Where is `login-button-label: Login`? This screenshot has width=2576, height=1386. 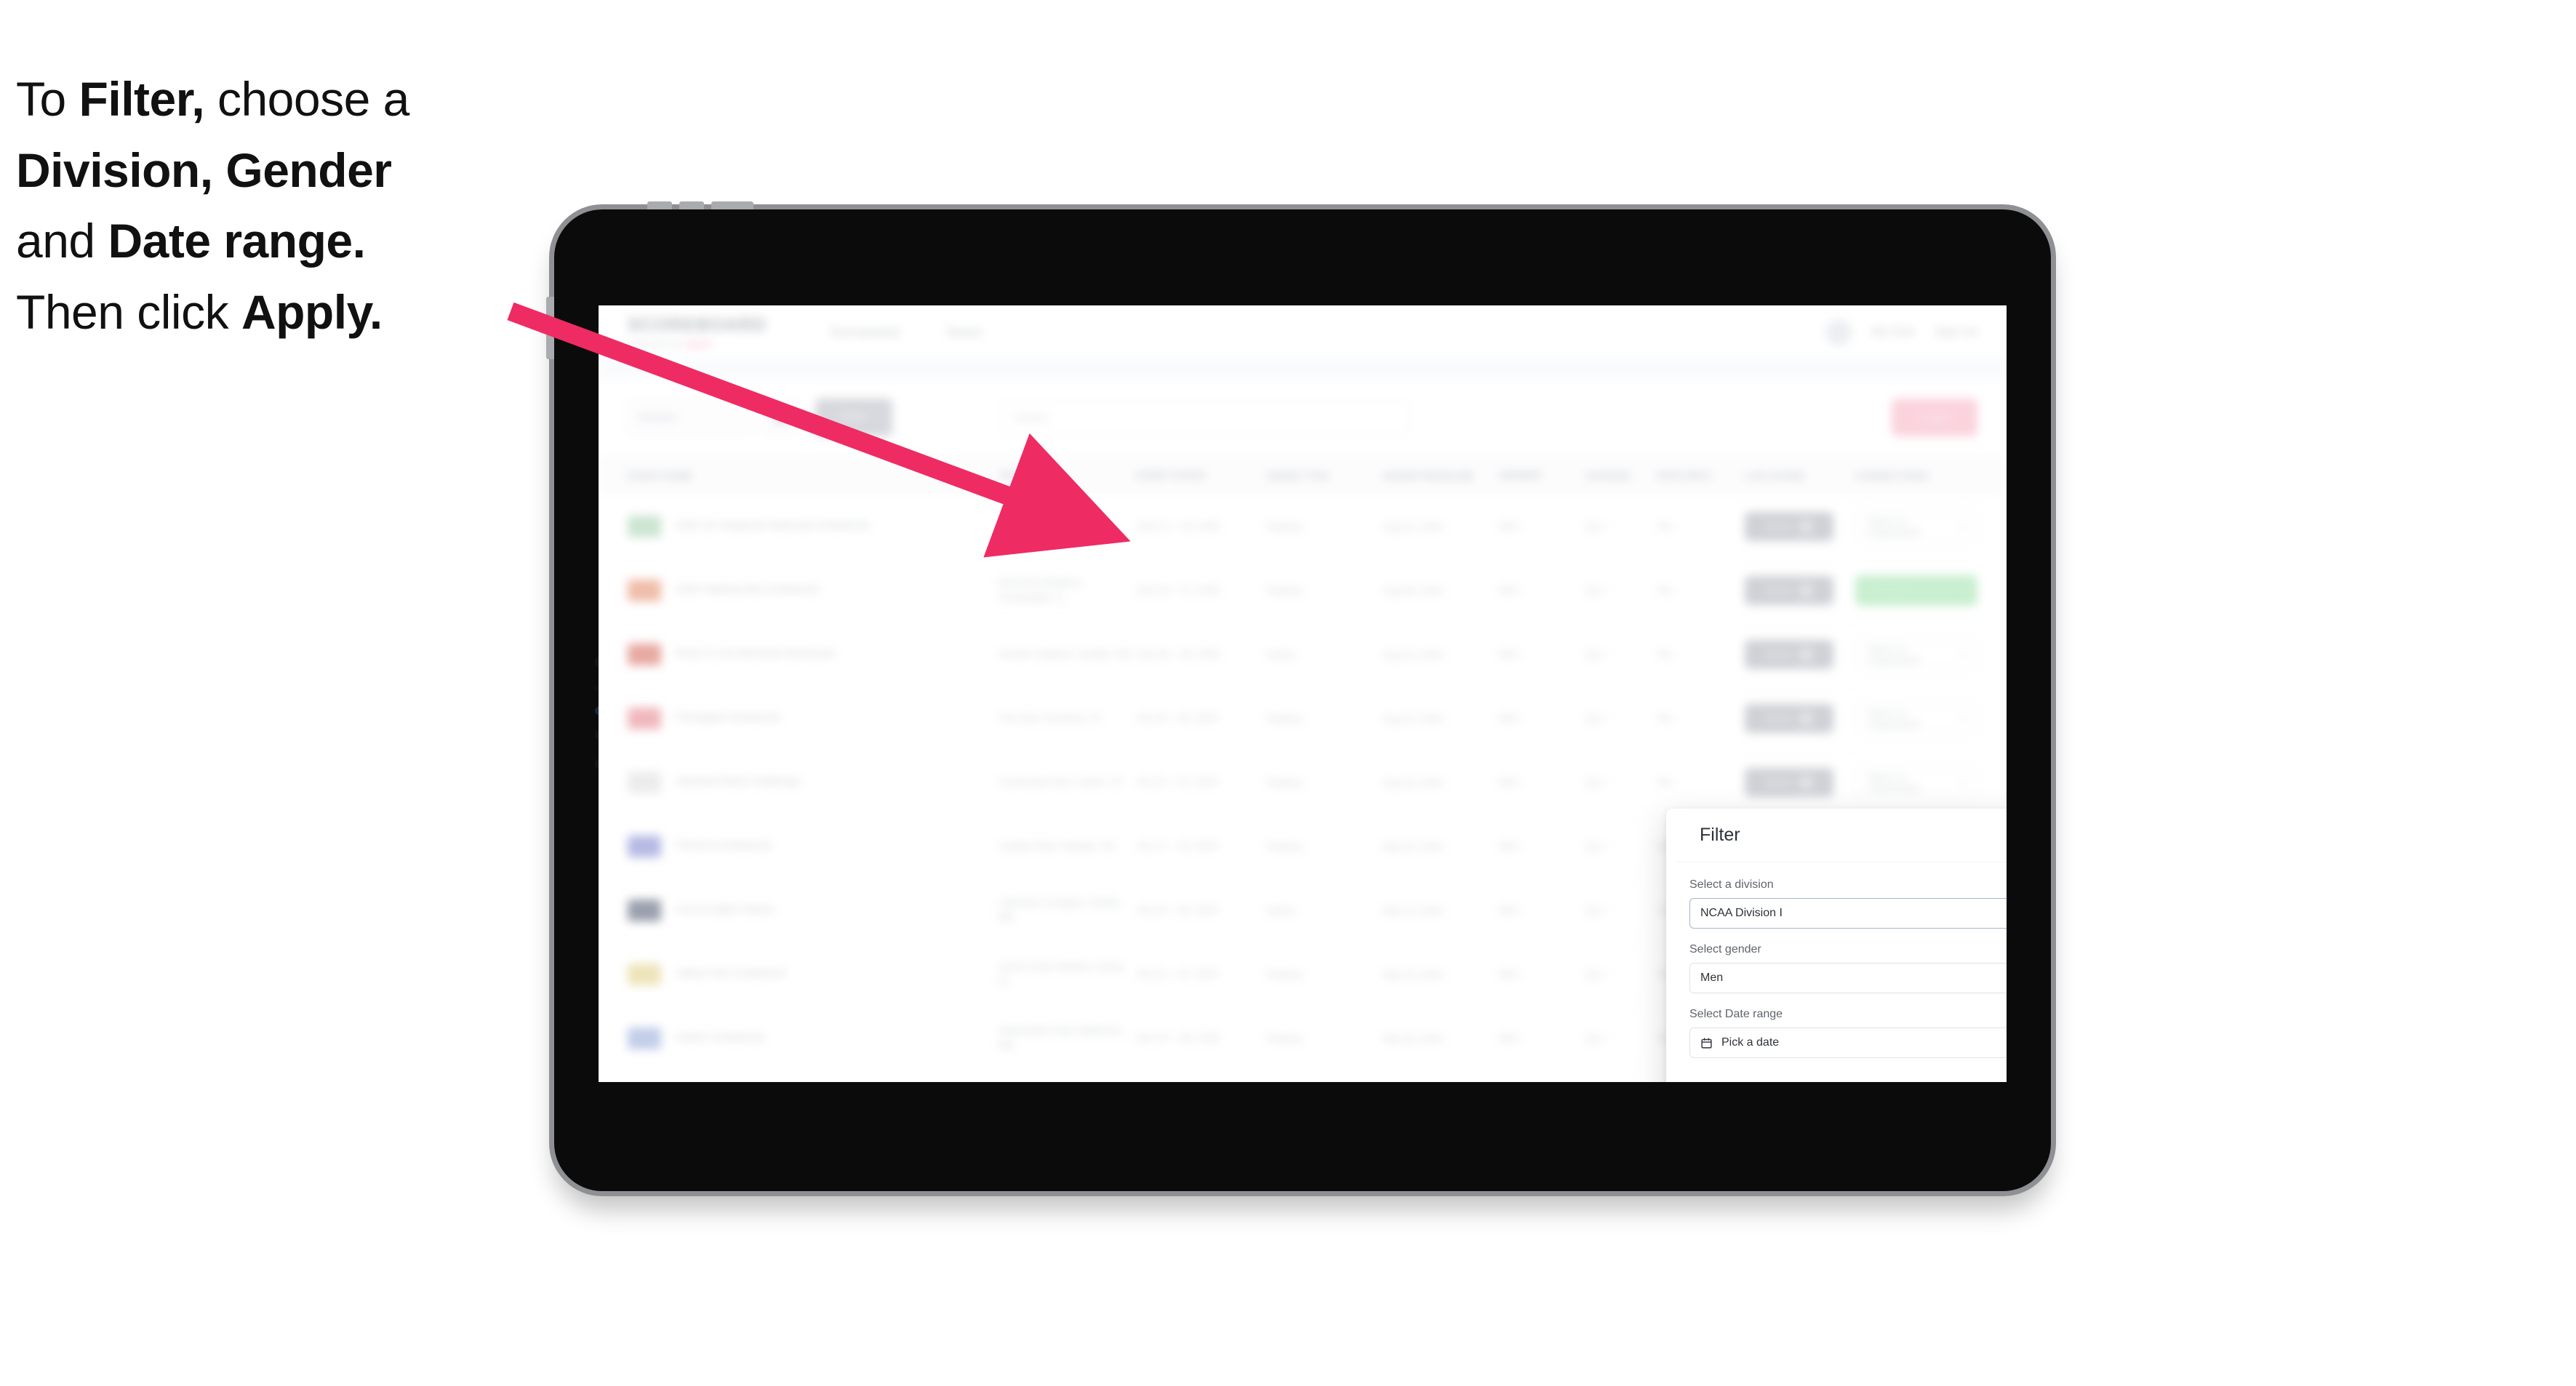
login-button-label: Login is located at coordinates (1935, 417).